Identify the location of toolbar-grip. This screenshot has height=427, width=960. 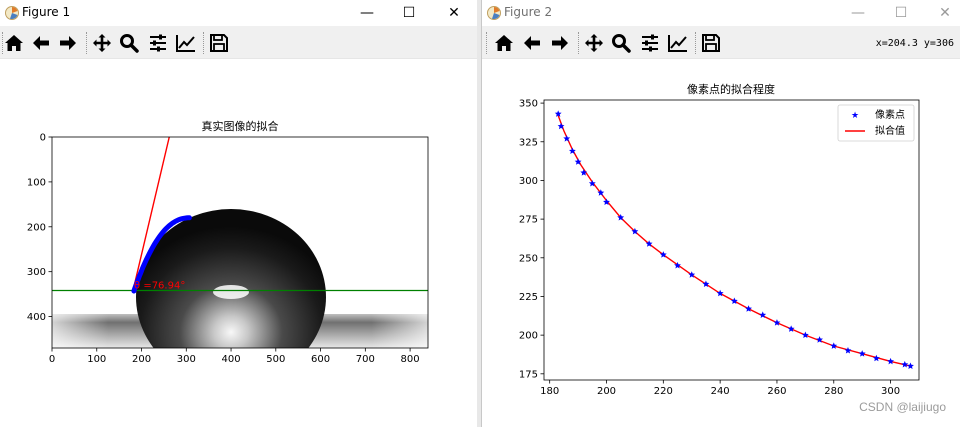
(486, 43).